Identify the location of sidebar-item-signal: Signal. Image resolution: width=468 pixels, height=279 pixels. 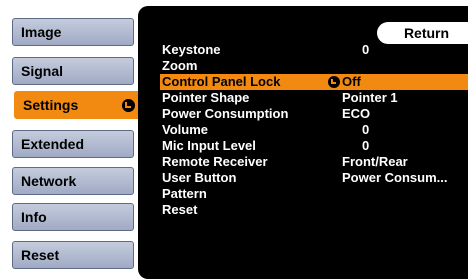
(73, 71).